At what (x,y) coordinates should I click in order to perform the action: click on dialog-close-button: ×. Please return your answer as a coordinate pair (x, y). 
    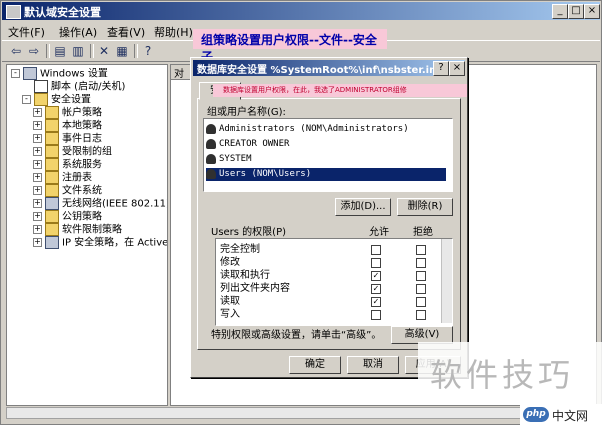
    Looking at the image, I should click on (457, 68).